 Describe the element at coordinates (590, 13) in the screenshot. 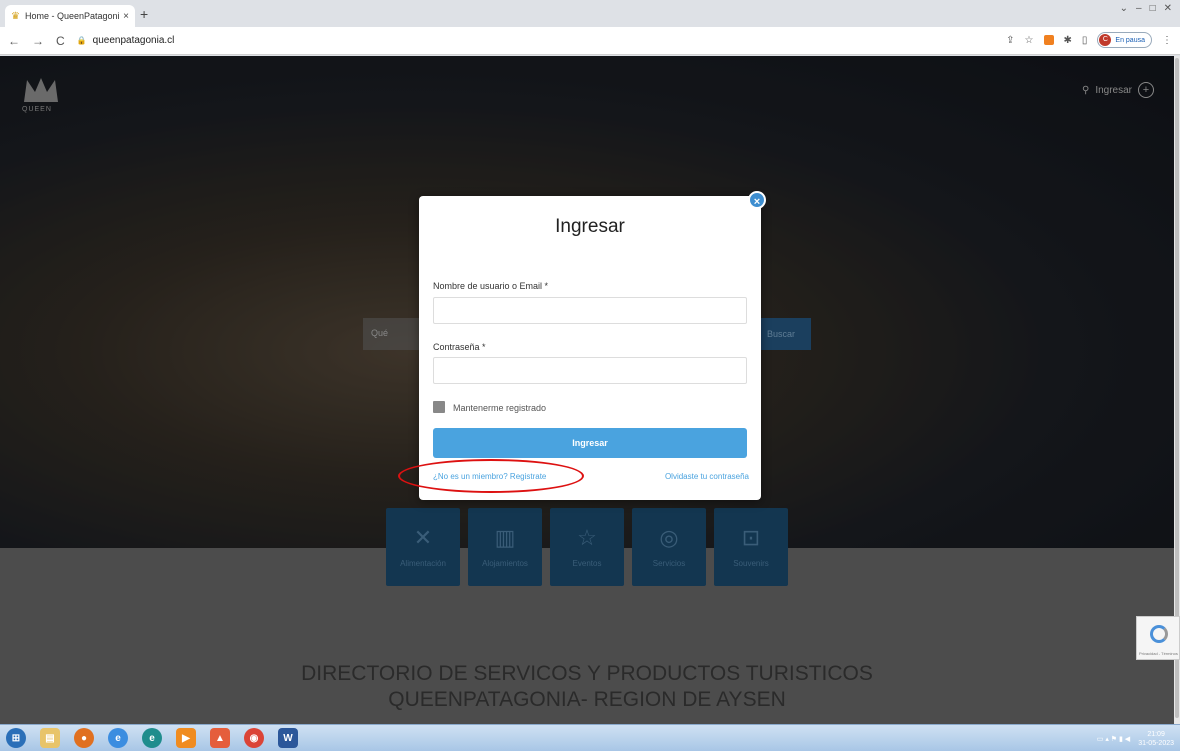

I see `browser-tab-bar: ♛ Home - QueenPatagonia × + ⌄ – □ ✕` at that location.